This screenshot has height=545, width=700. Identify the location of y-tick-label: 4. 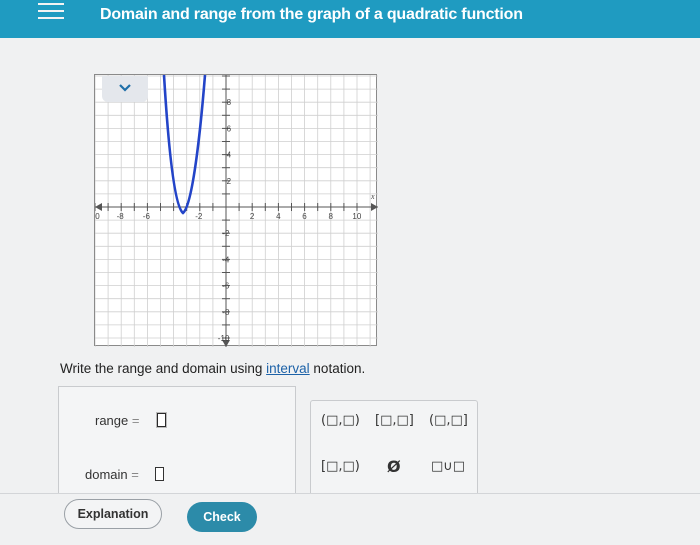
(229, 155).